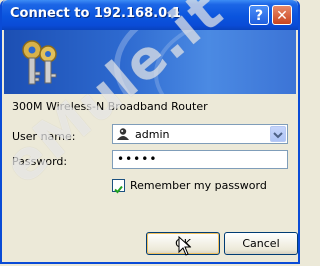  Describe the element at coordinates (198, 185) in the screenshot. I see `remember-label: Remember my password` at that location.